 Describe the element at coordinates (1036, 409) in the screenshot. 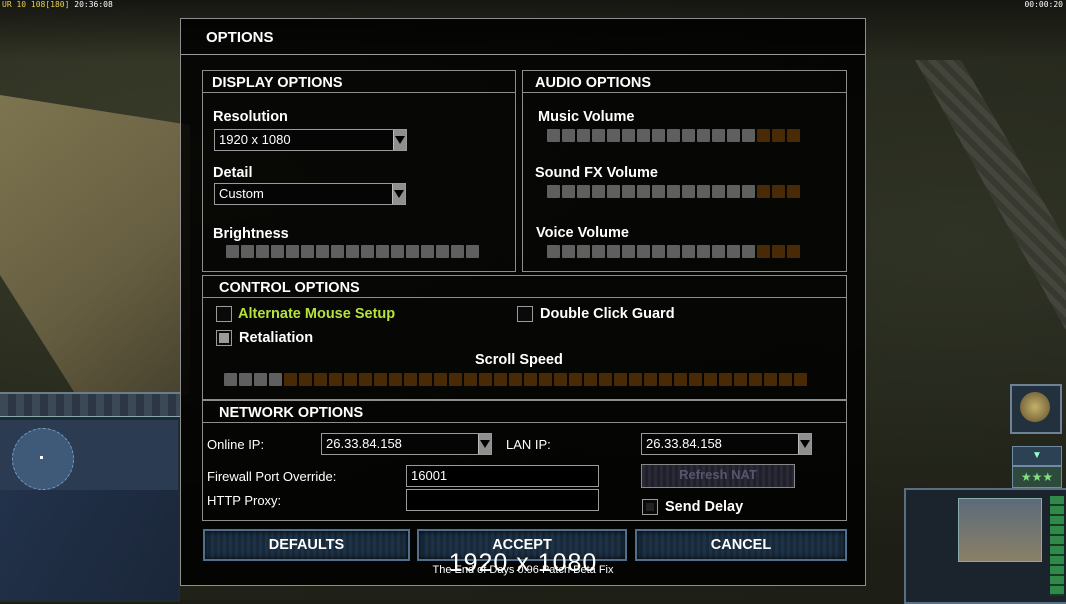

I see `rank-panel` at that location.